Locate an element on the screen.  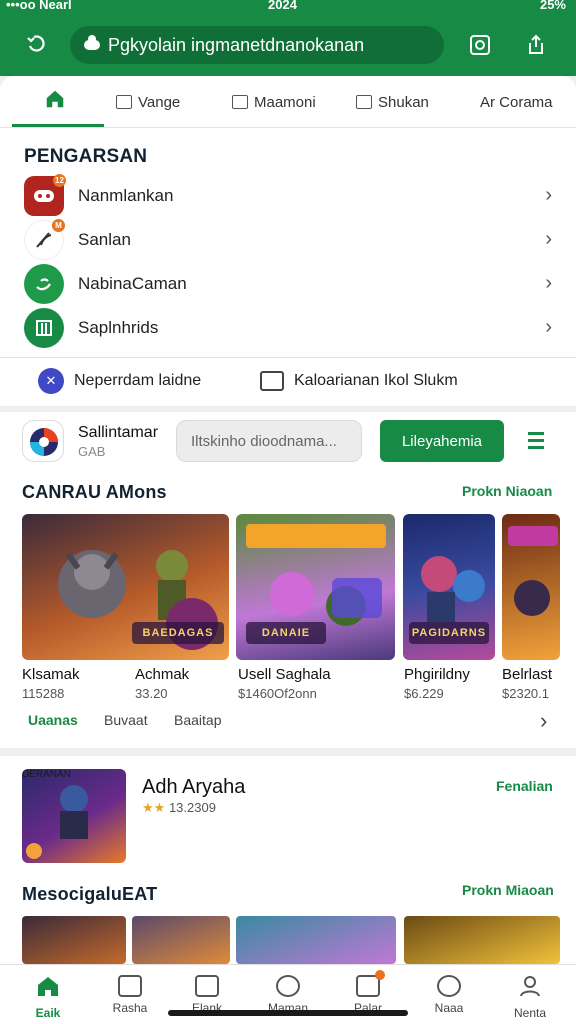
game-card is located at coordinates (531, 587).